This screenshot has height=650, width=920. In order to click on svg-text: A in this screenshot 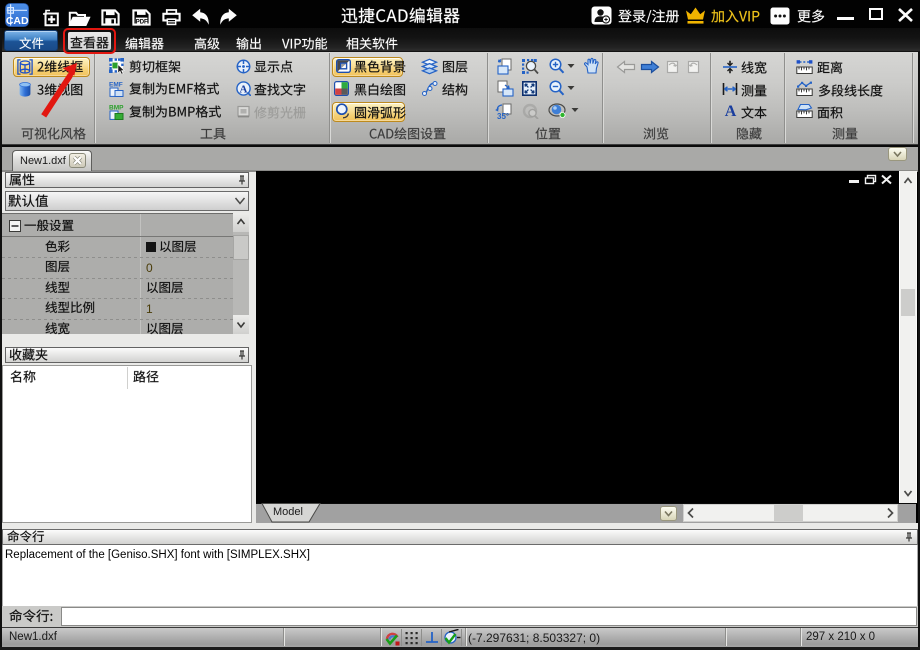, I will do `click(244, 89)`.